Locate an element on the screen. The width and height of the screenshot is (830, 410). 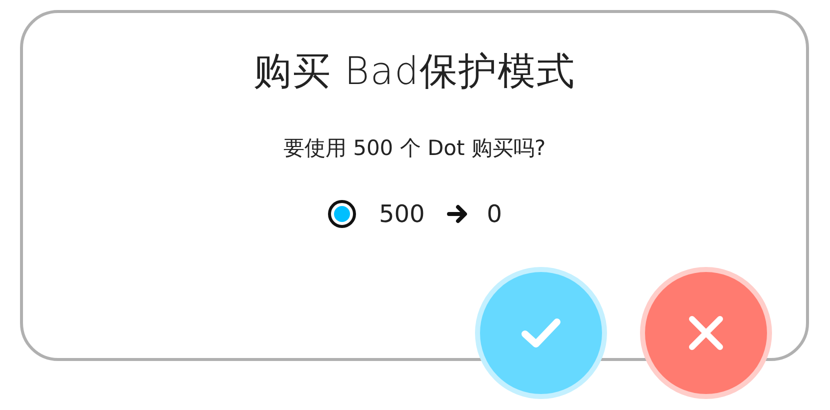
check-icon is located at coordinates (541, 333).